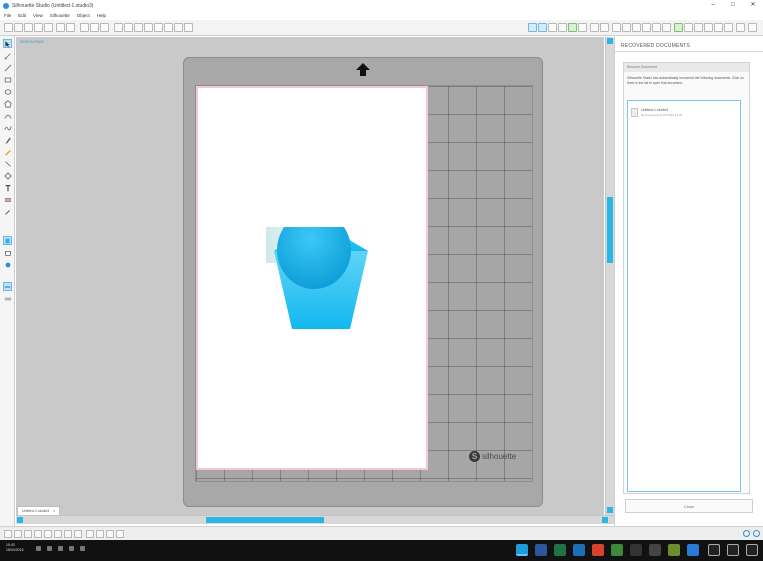  What do you see at coordinates (728, 27) in the screenshot?
I see `store-icon` at bounding box center [728, 27].